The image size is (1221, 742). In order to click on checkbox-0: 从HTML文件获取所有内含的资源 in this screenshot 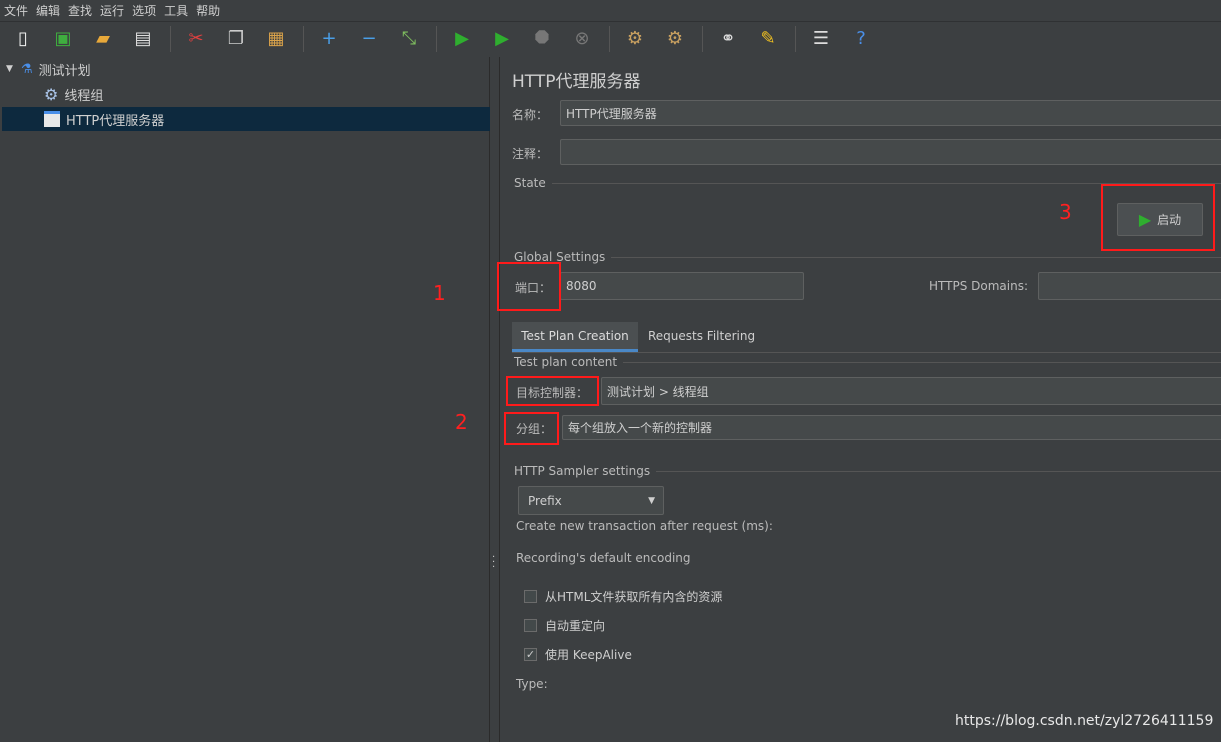, I will do `click(623, 596)`.